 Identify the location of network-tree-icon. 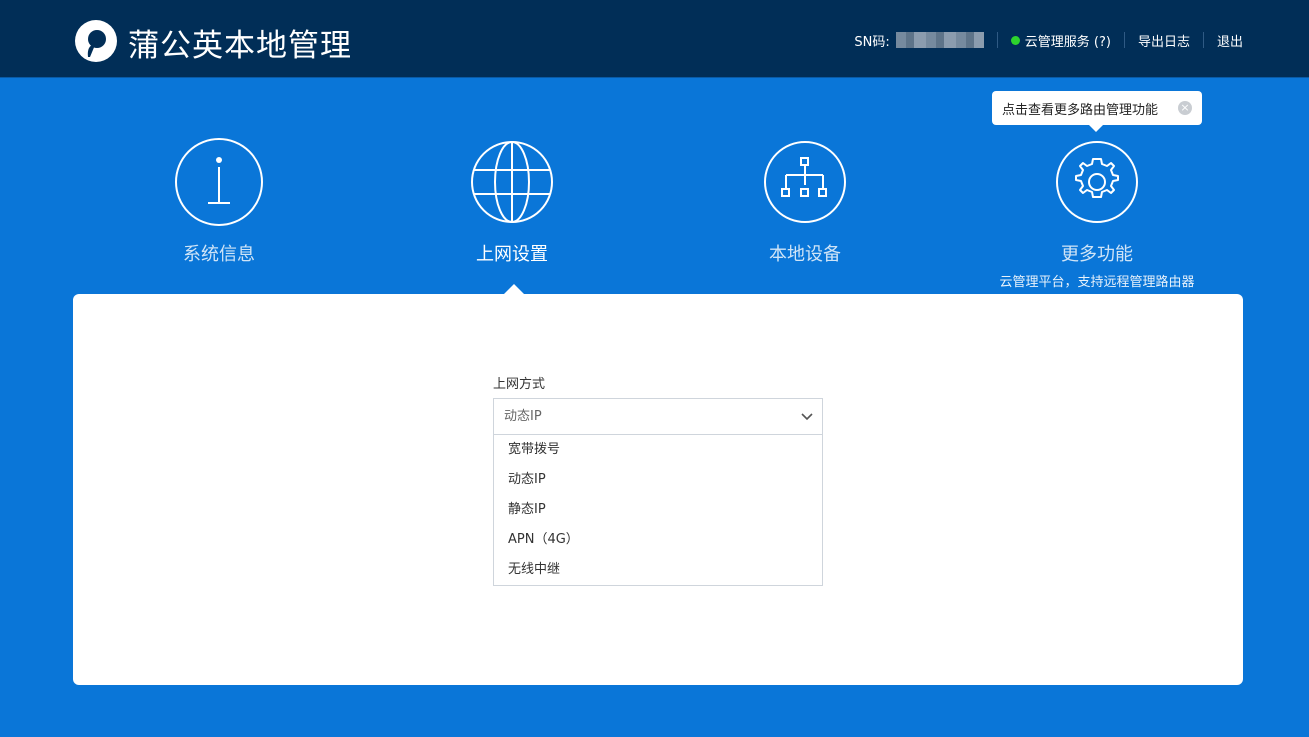
(805, 182).